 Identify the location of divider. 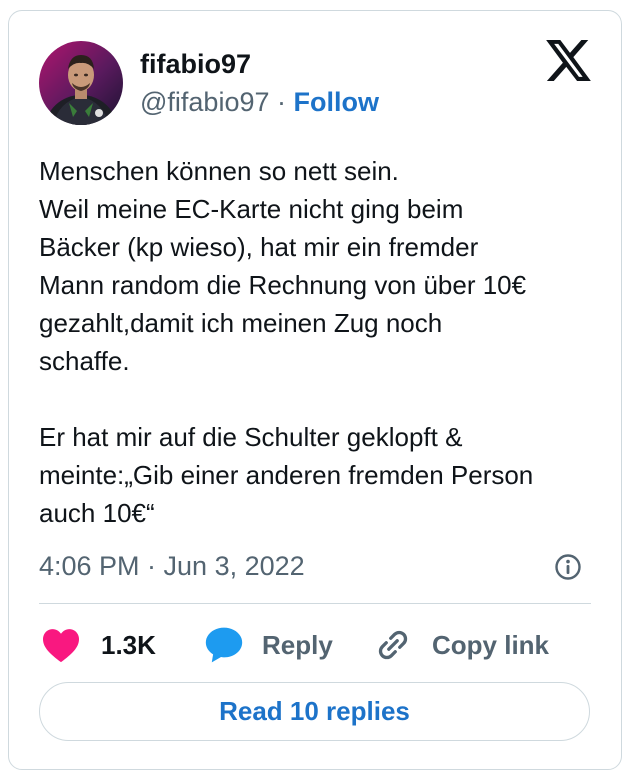
(315, 603).